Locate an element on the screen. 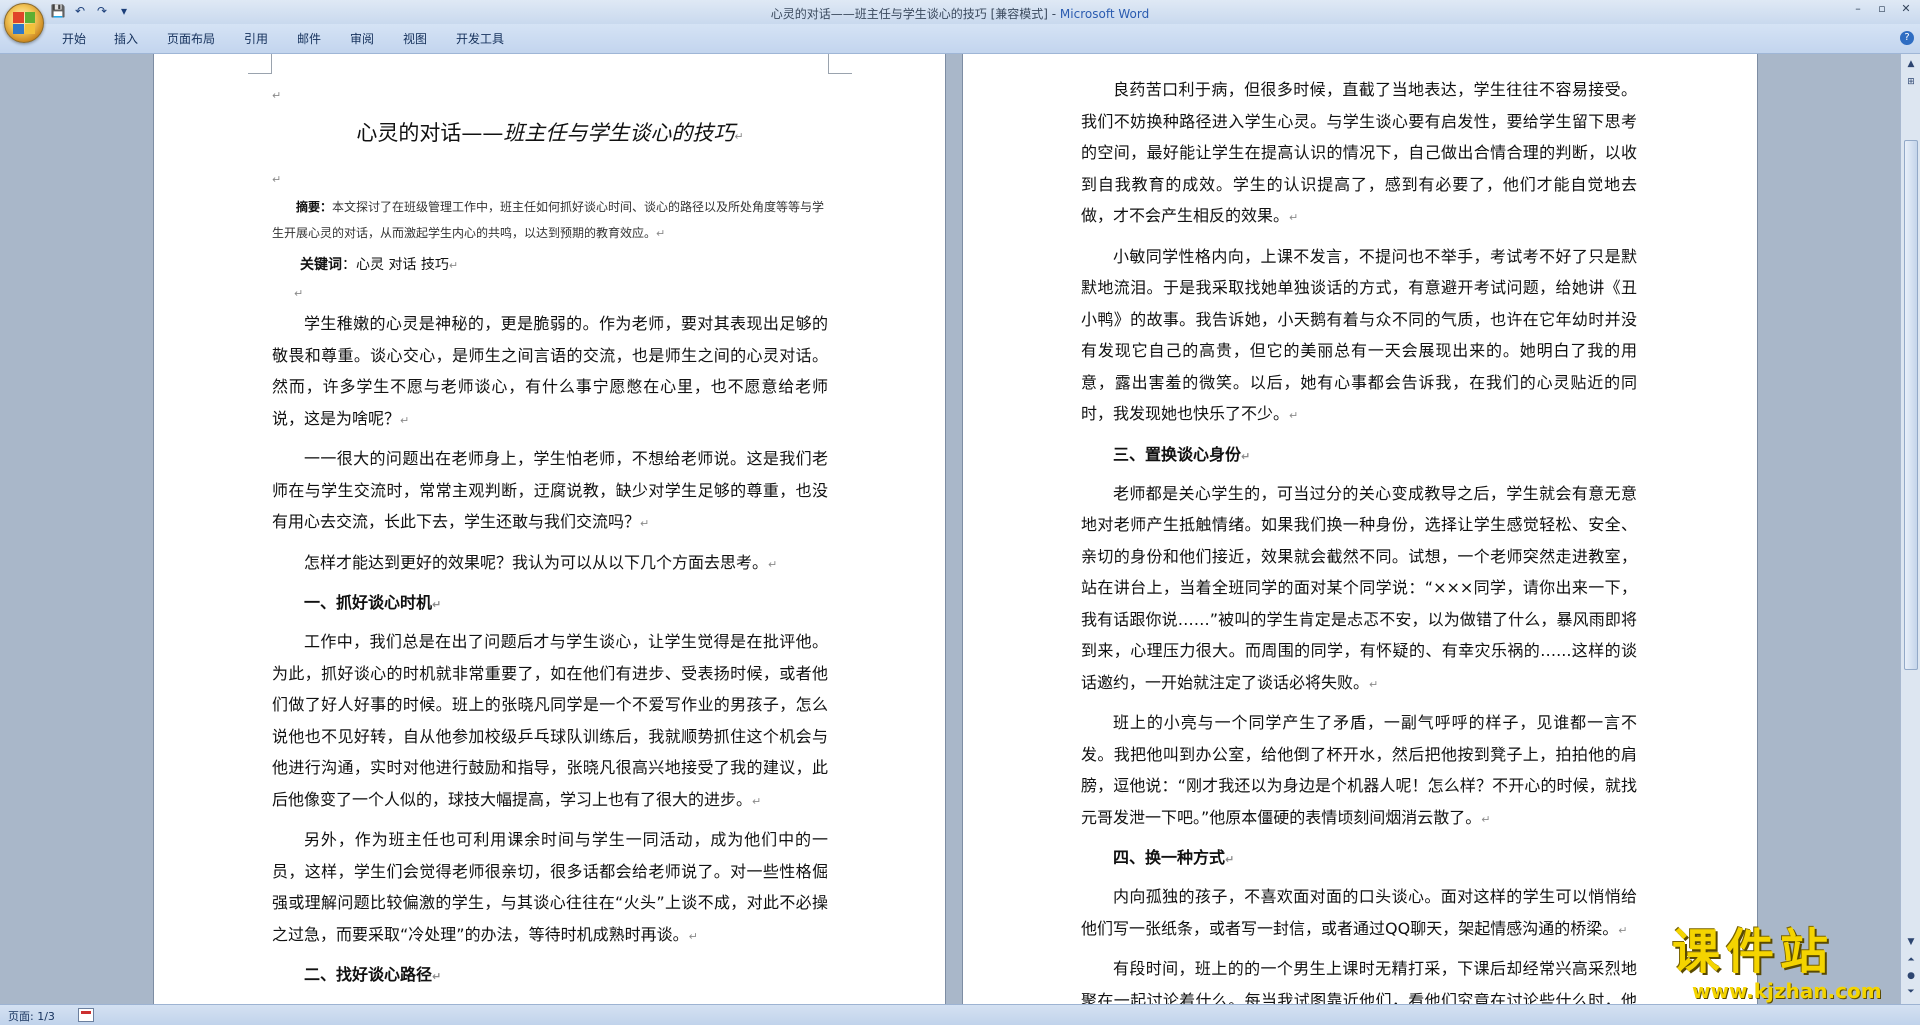  watermark-logo: 课件站 www.kjzhan.com is located at coordinates (1786, 964).